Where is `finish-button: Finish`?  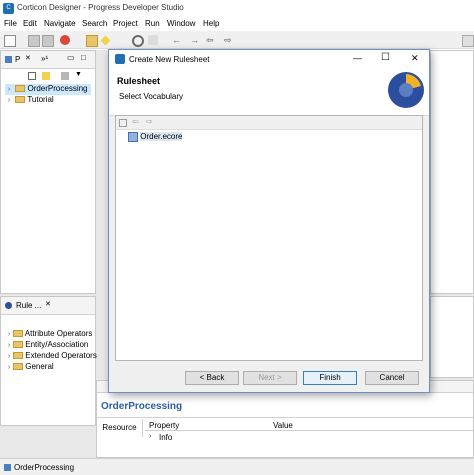
finish-button: Finish is located at coordinates (330, 378).